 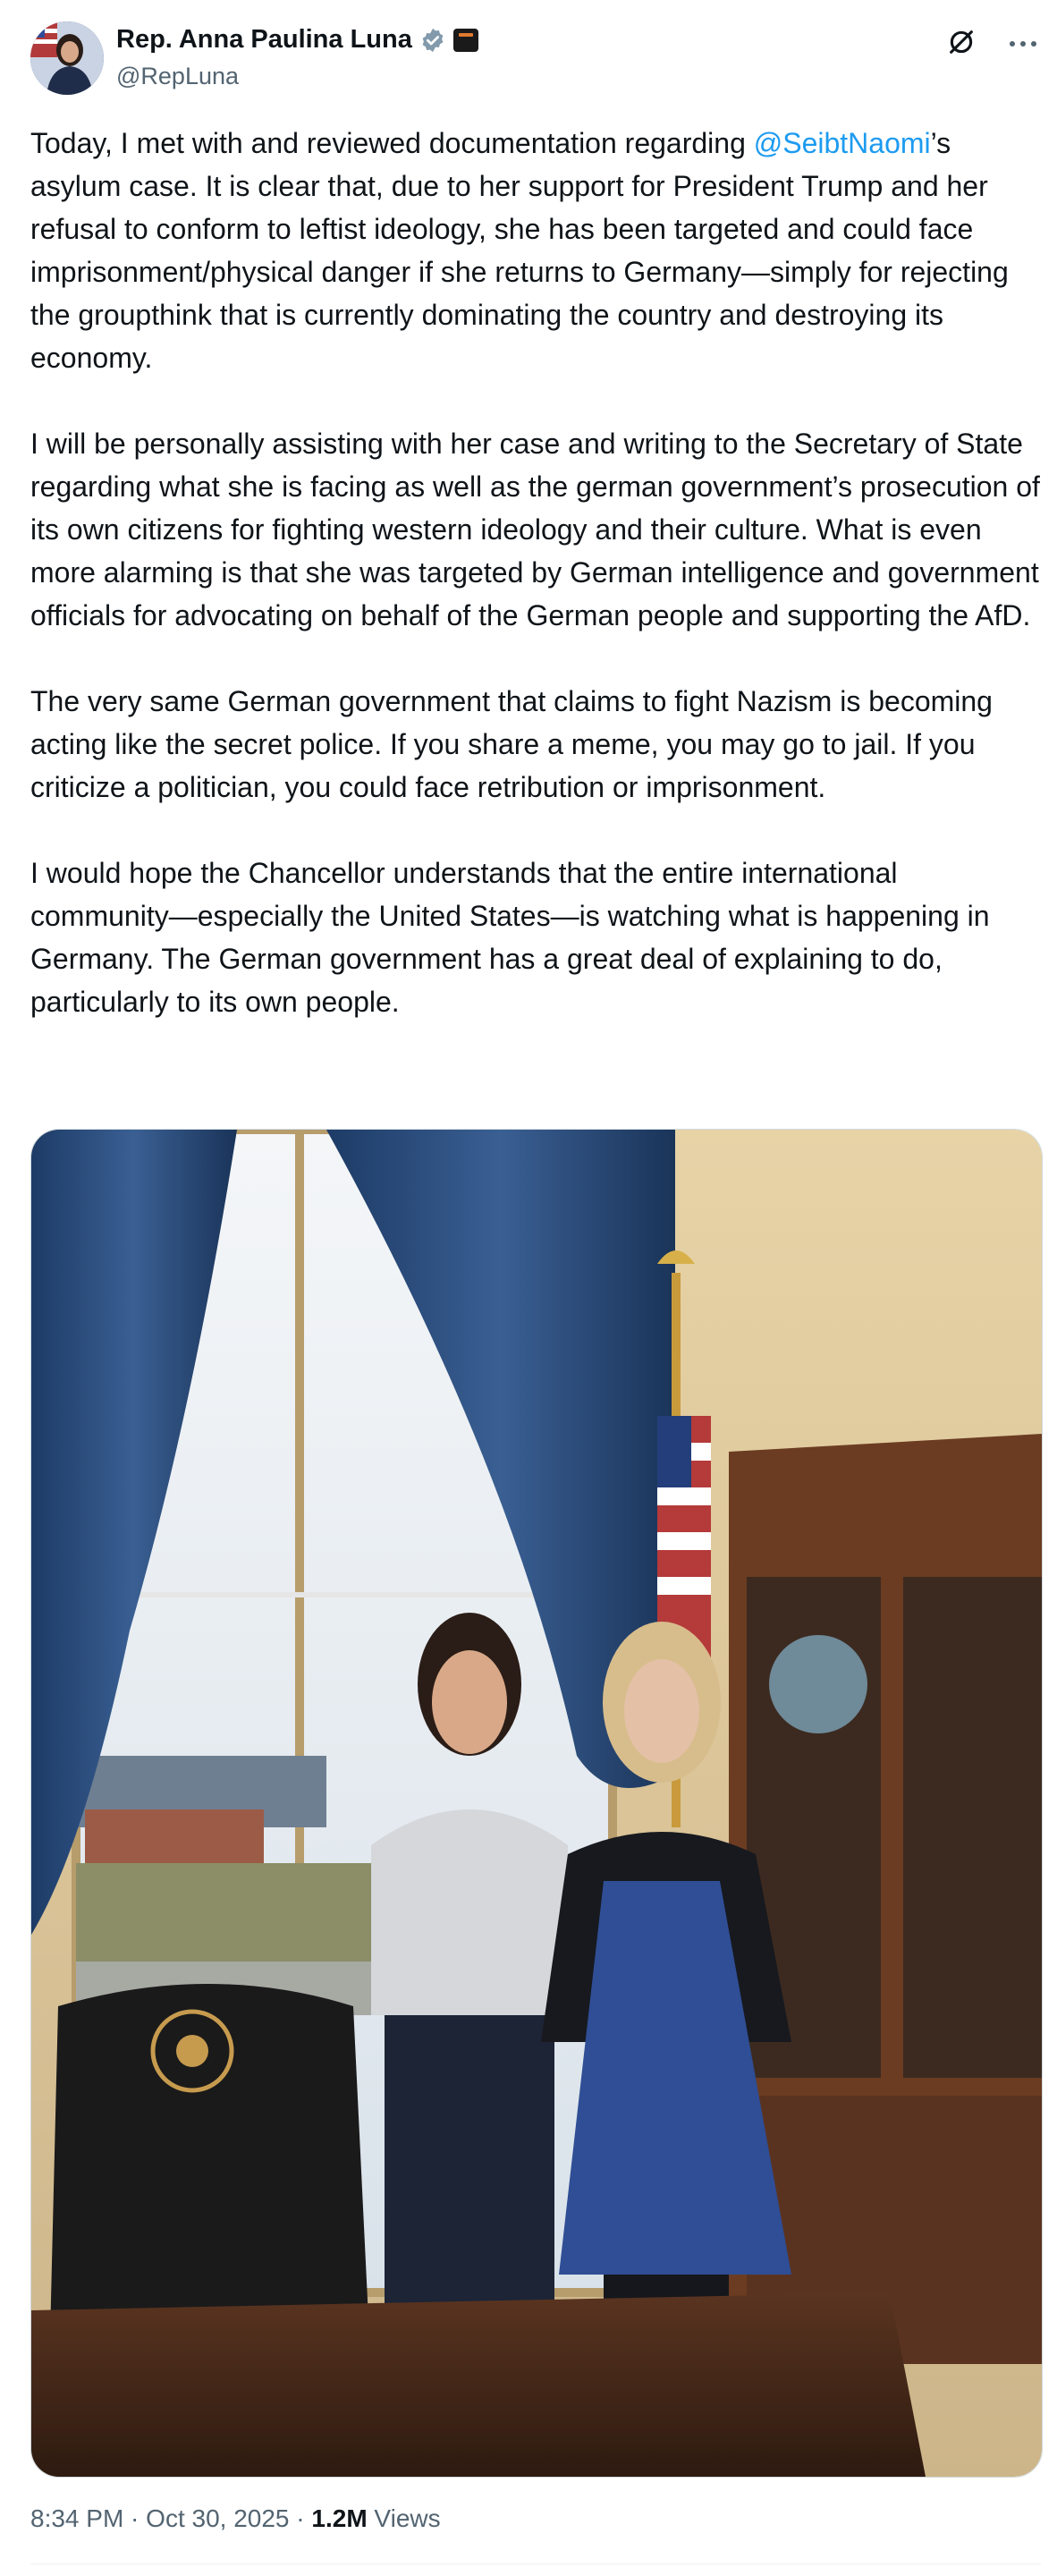 What do you see at coordinates (961, 42) in the screenshot?
I see `grok-icon` at bounding box center [961, 42].